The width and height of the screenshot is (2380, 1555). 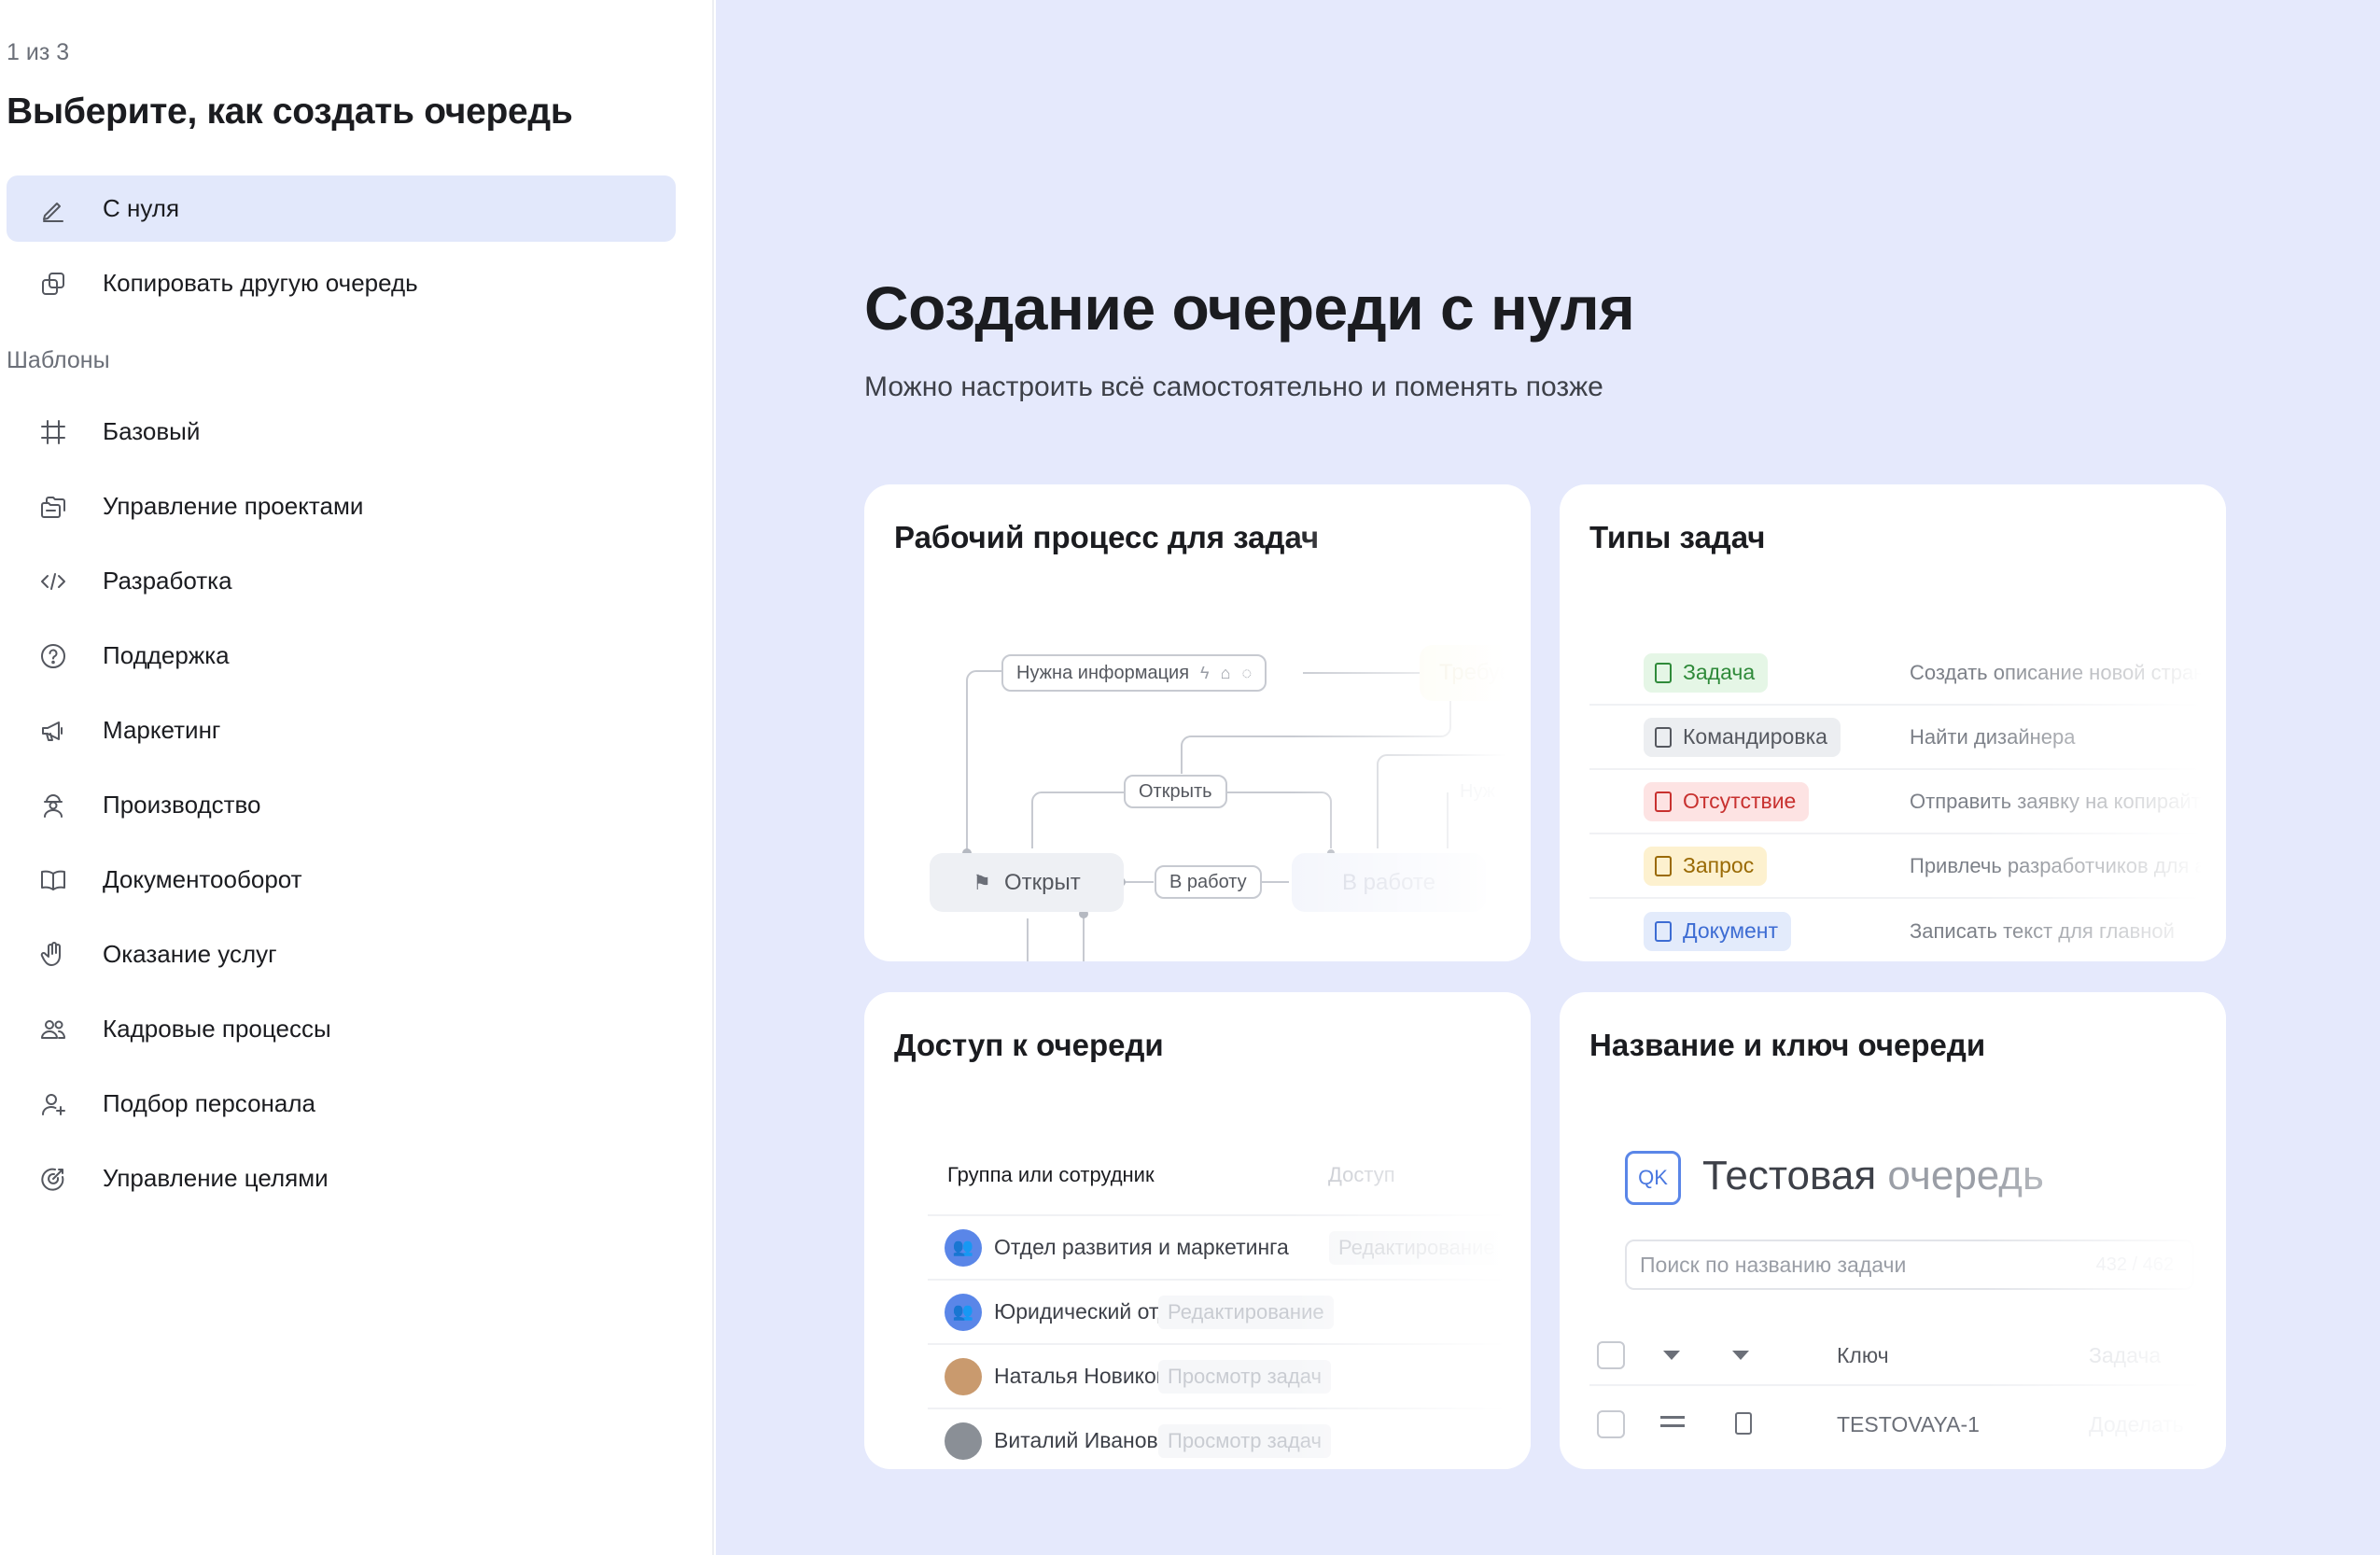 What do you see at coordinates (1677, 537) in the screenshot?
I see `task-types-card-title: Типы задач` at bounding box center [1677, 537].